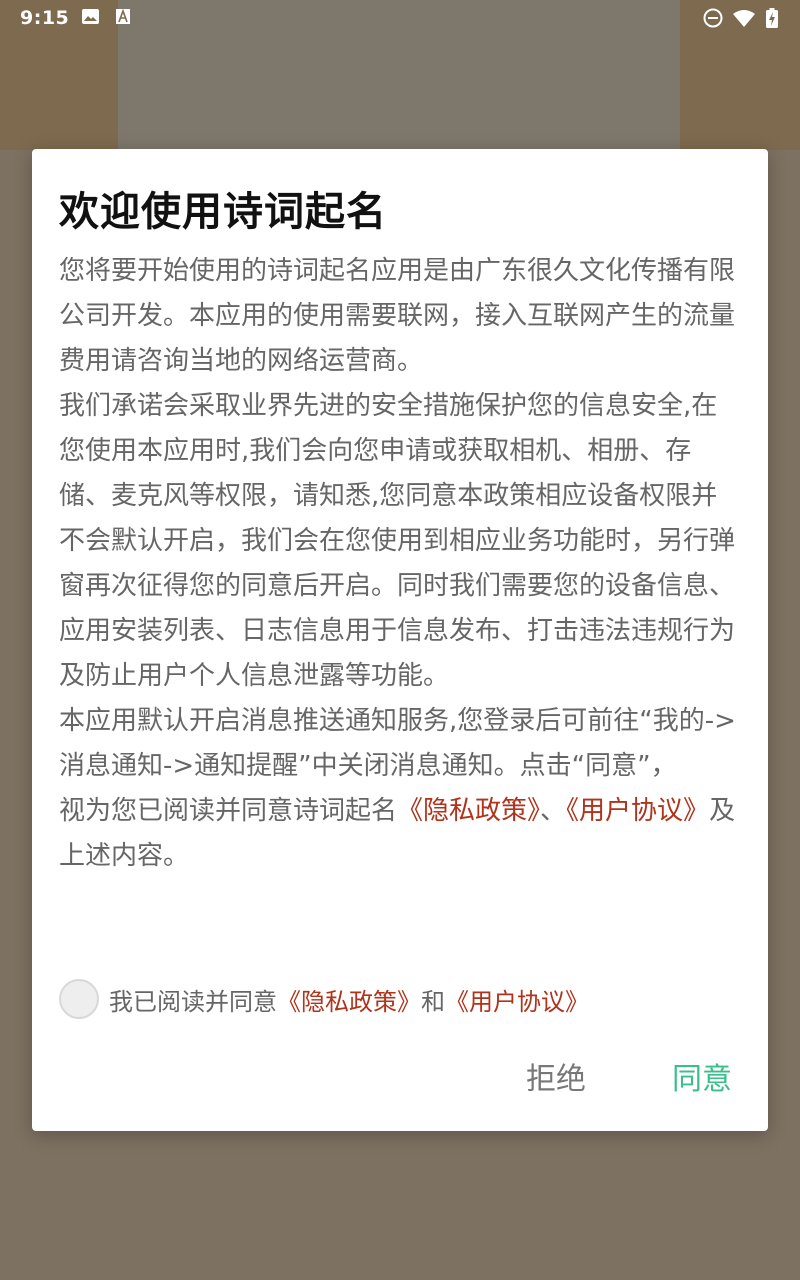 The height and width of the screenshot is (1280, 800). I want to click on agree-prefix: 我已阅读并同意, so click(193, 1001).